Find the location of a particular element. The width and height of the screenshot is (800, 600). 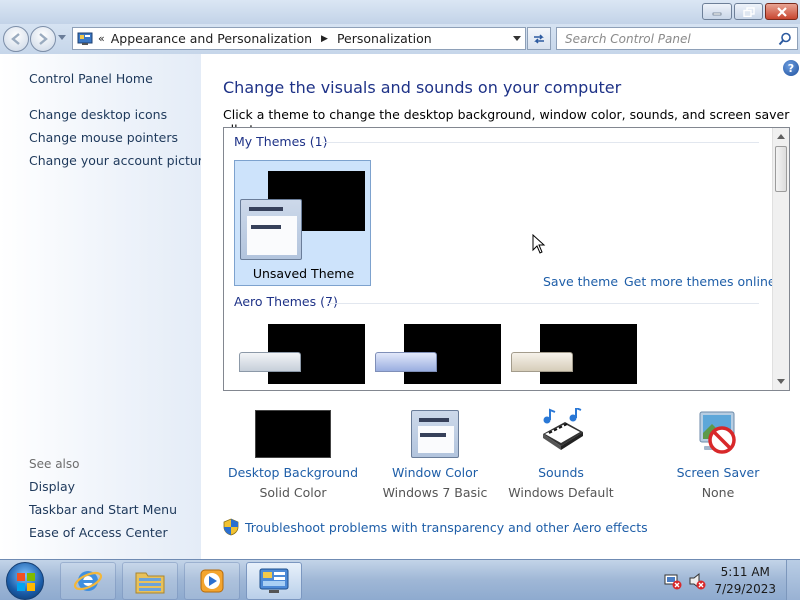

forward-arrow-icon is located at coordinates (43, 39).